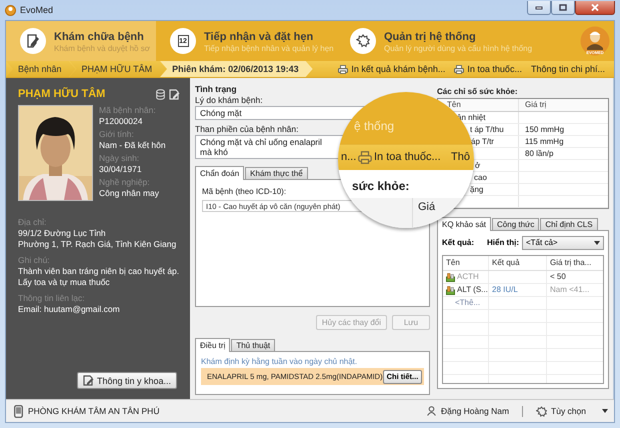 The image size is (620, 428). Describe the element at coordinates (129, 193) in the screenshot. I see `field-value: Công nhân may` at that location.